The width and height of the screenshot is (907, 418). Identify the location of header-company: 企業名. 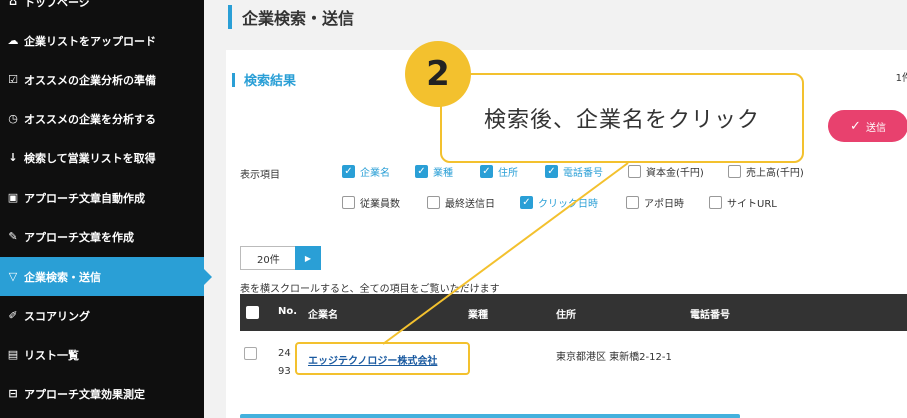
(323, 315).